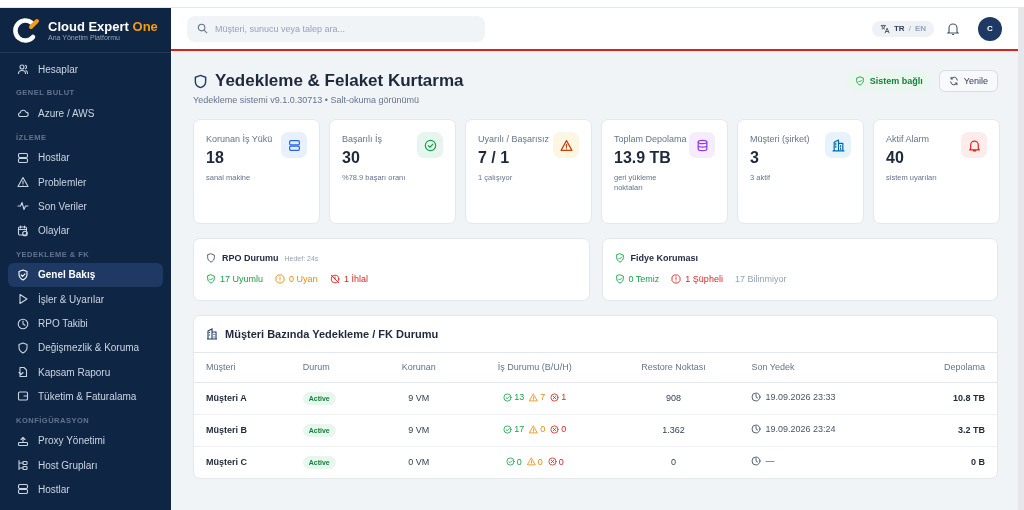 Image resolution: width=1024 pixels, height=510 pixels. Describe the element at coordinates (859, 81) in the screenshot. I see `shield-check-icon` at that location.